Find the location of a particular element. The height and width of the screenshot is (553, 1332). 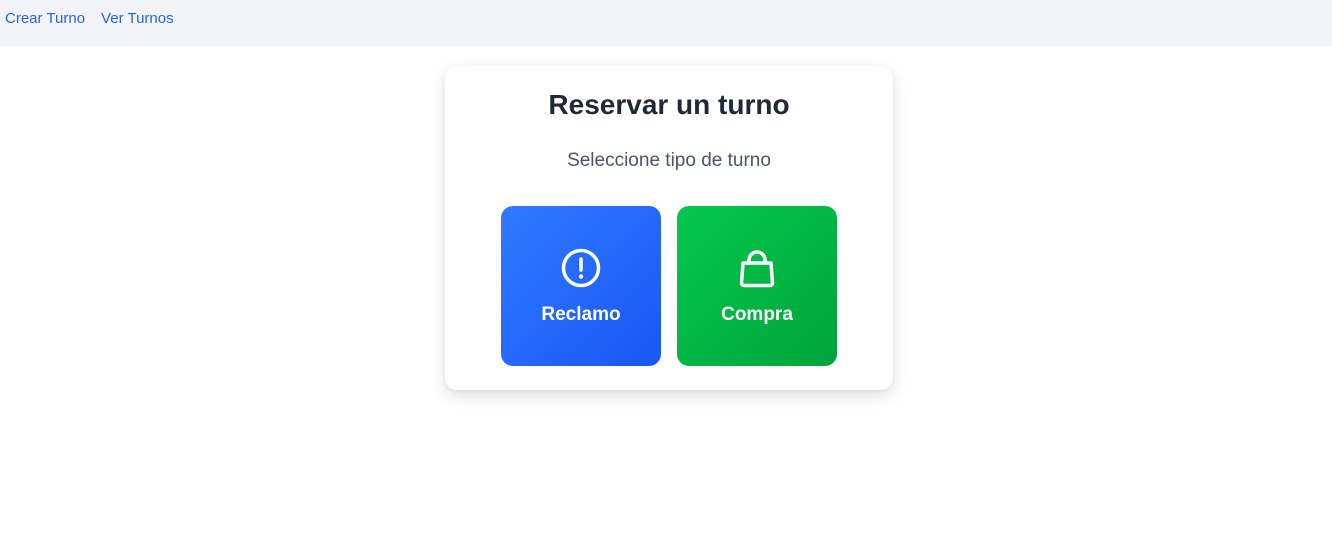

compra-button: Compra is located at coordinates (757, 286).